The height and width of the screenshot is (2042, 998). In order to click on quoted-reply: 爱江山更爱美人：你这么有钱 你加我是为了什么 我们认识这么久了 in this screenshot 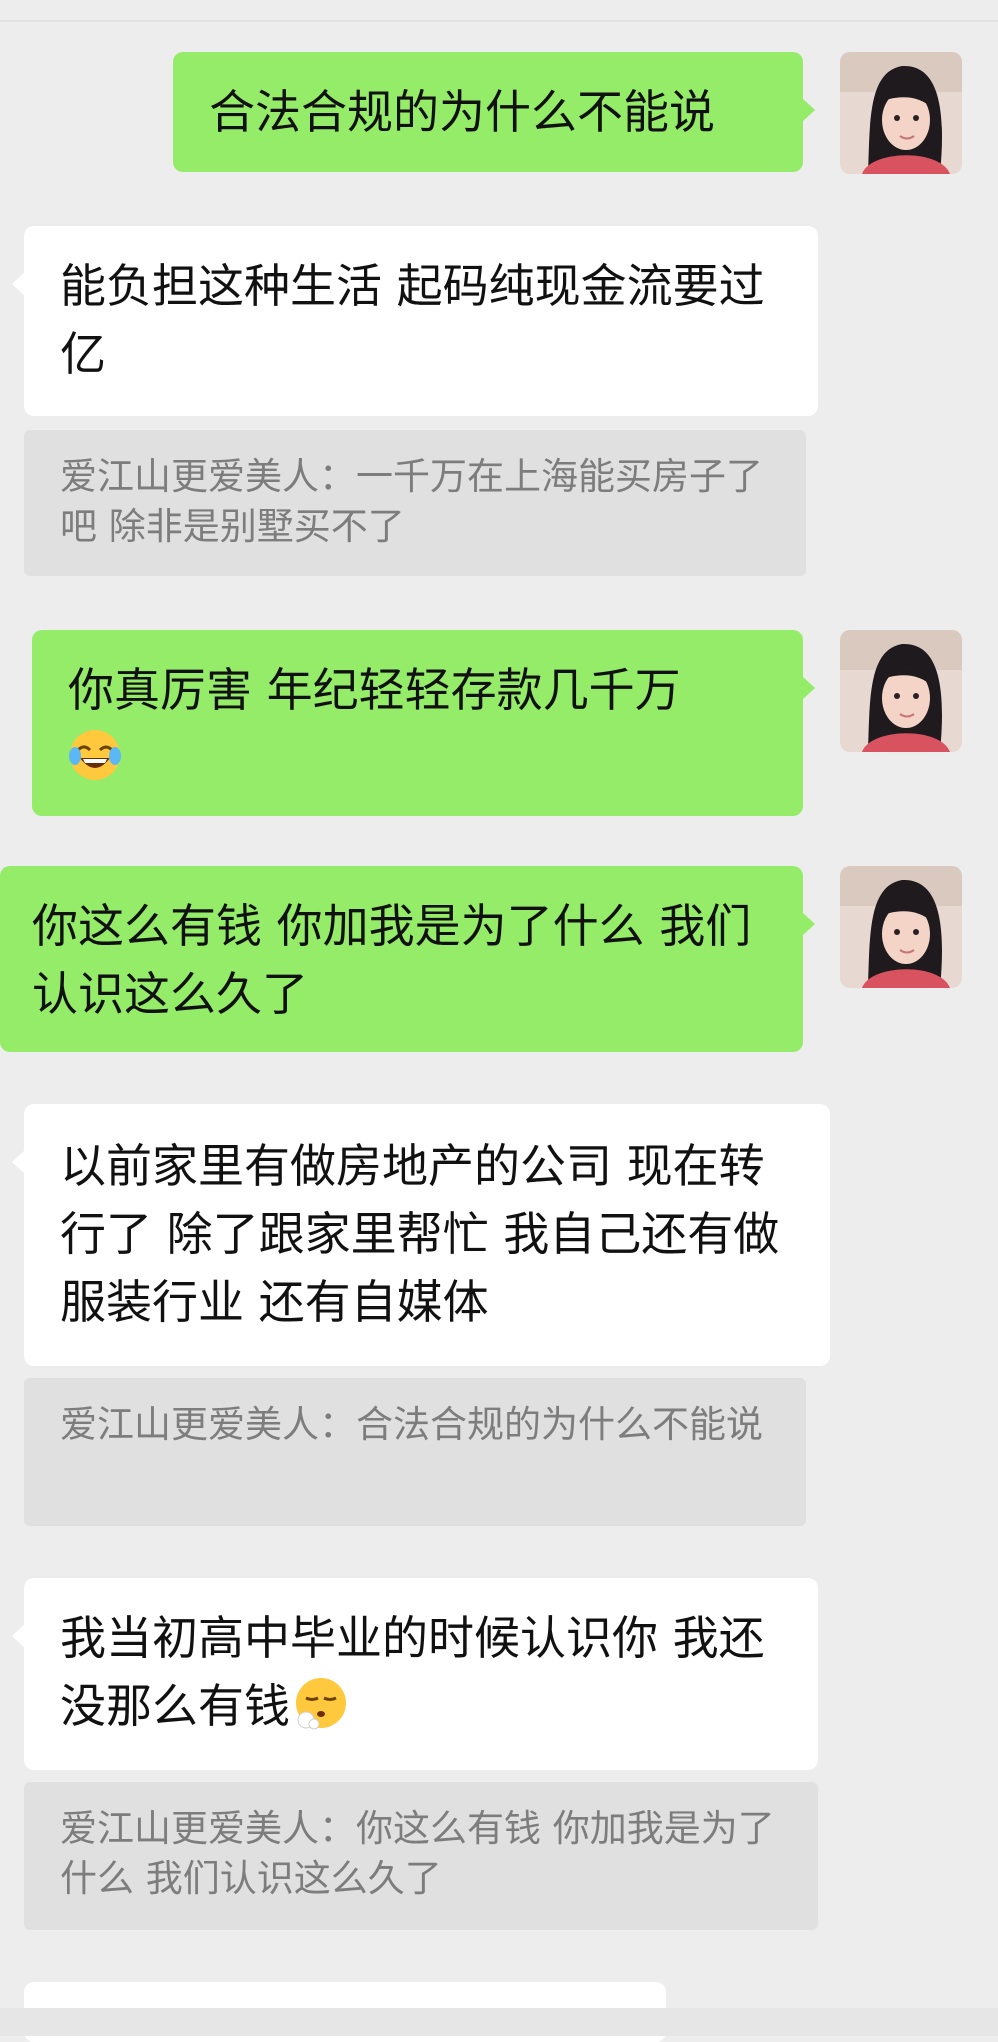, I will do `click(421, 1856)`.